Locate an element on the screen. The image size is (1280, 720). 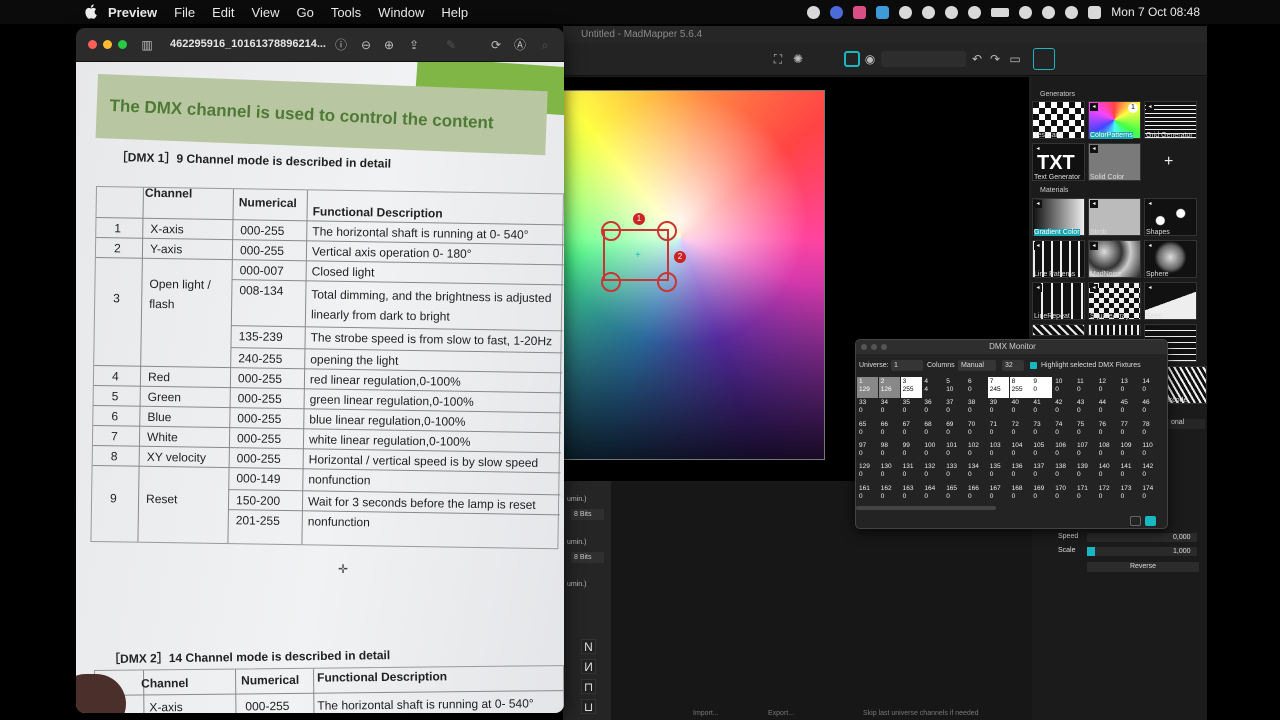
dmx-channel-cell: 134 0 is located at coordinates (976, 472).